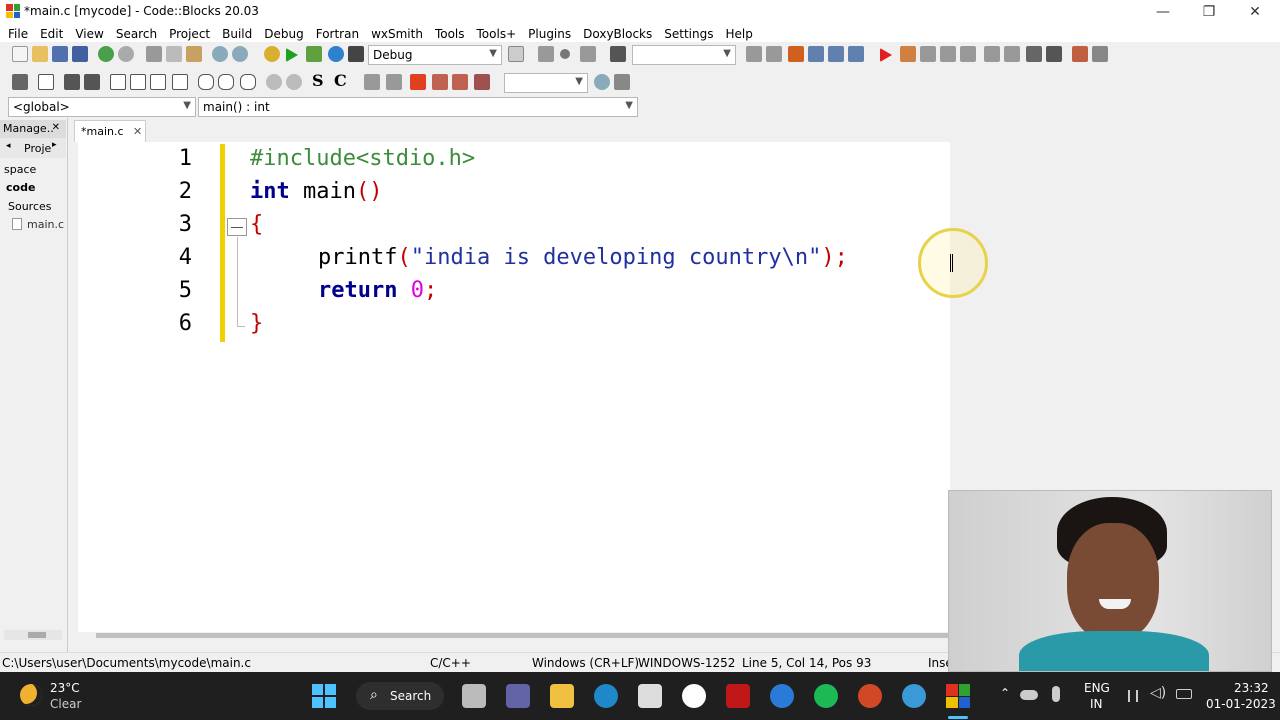 The width and height of the screenshot is (1280, 720). I want to click on s-icon: S, so click(320, 80).